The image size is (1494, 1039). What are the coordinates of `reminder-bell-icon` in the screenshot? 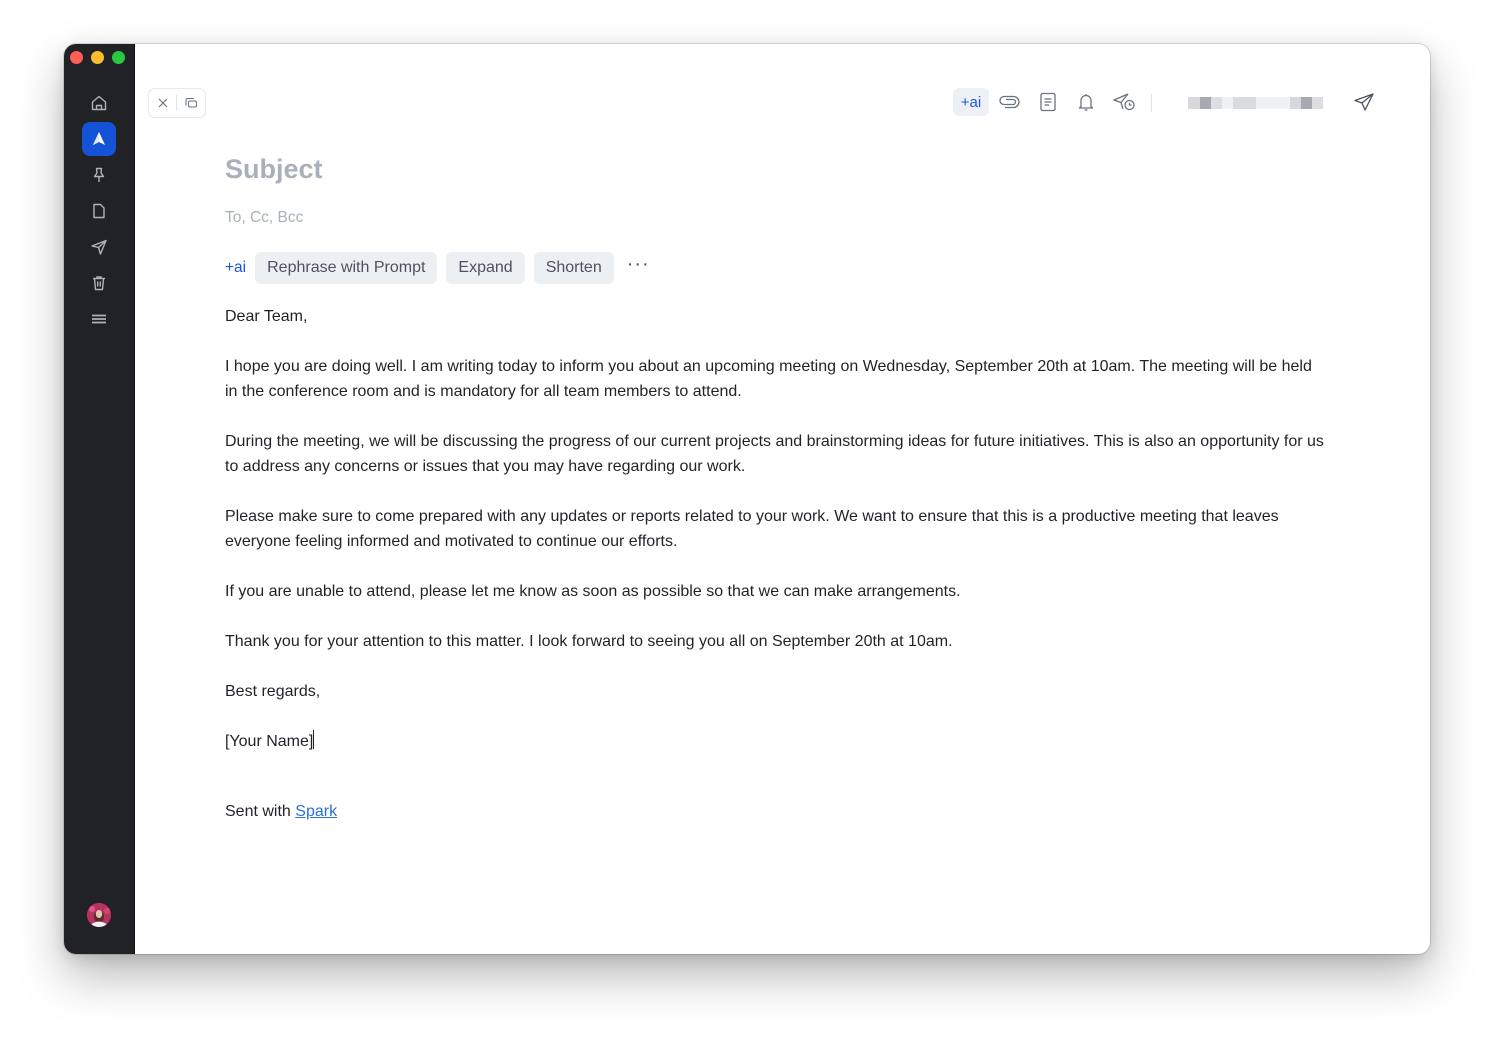 It's located at (1086, 102).